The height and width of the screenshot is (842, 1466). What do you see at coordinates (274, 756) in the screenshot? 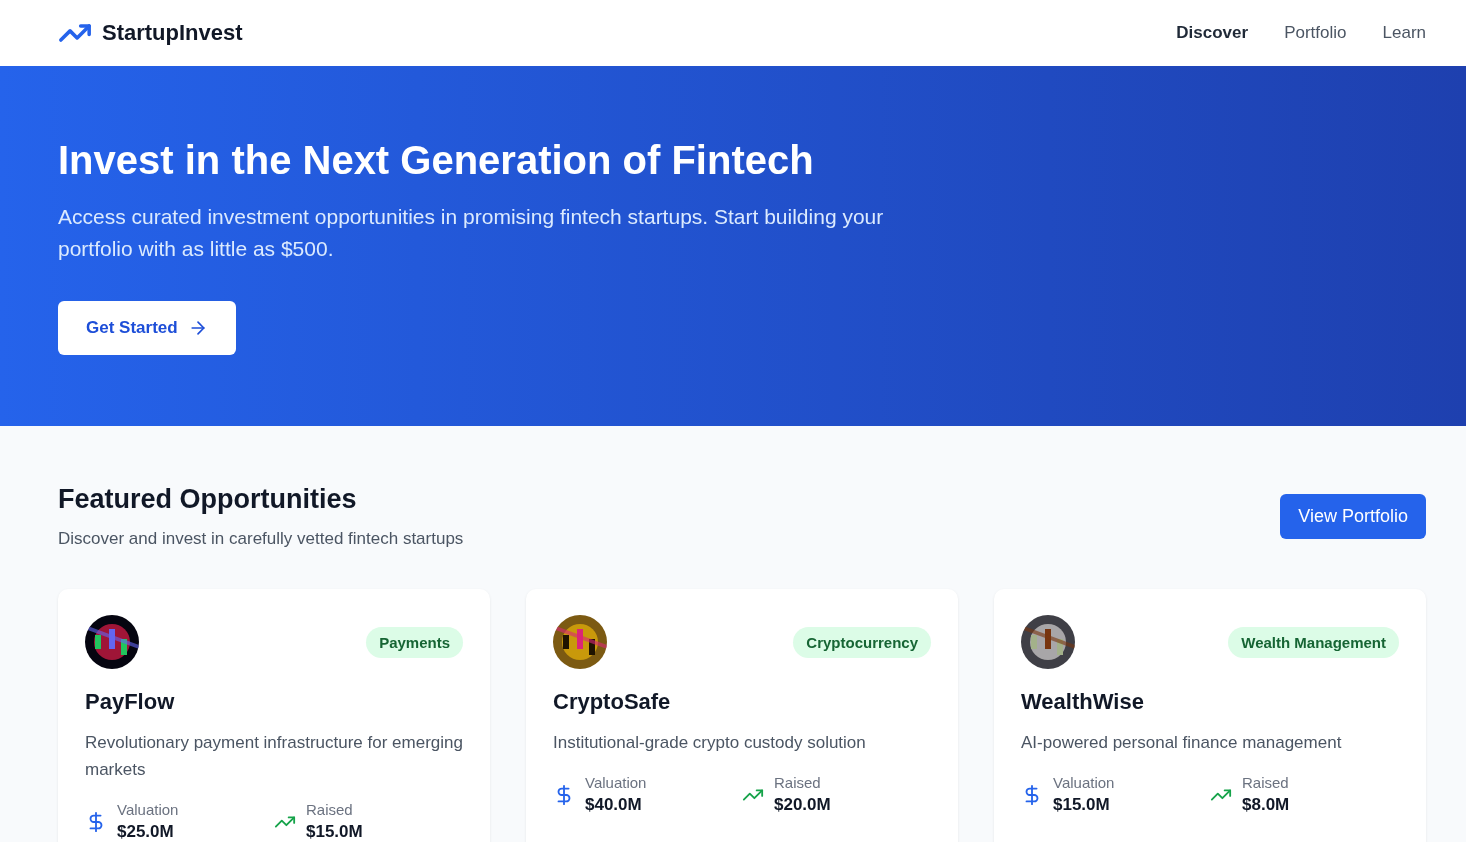
I see `startup-description: Revolutionary payment infrastructure for emerging markets` at bounding box center [274, 756].